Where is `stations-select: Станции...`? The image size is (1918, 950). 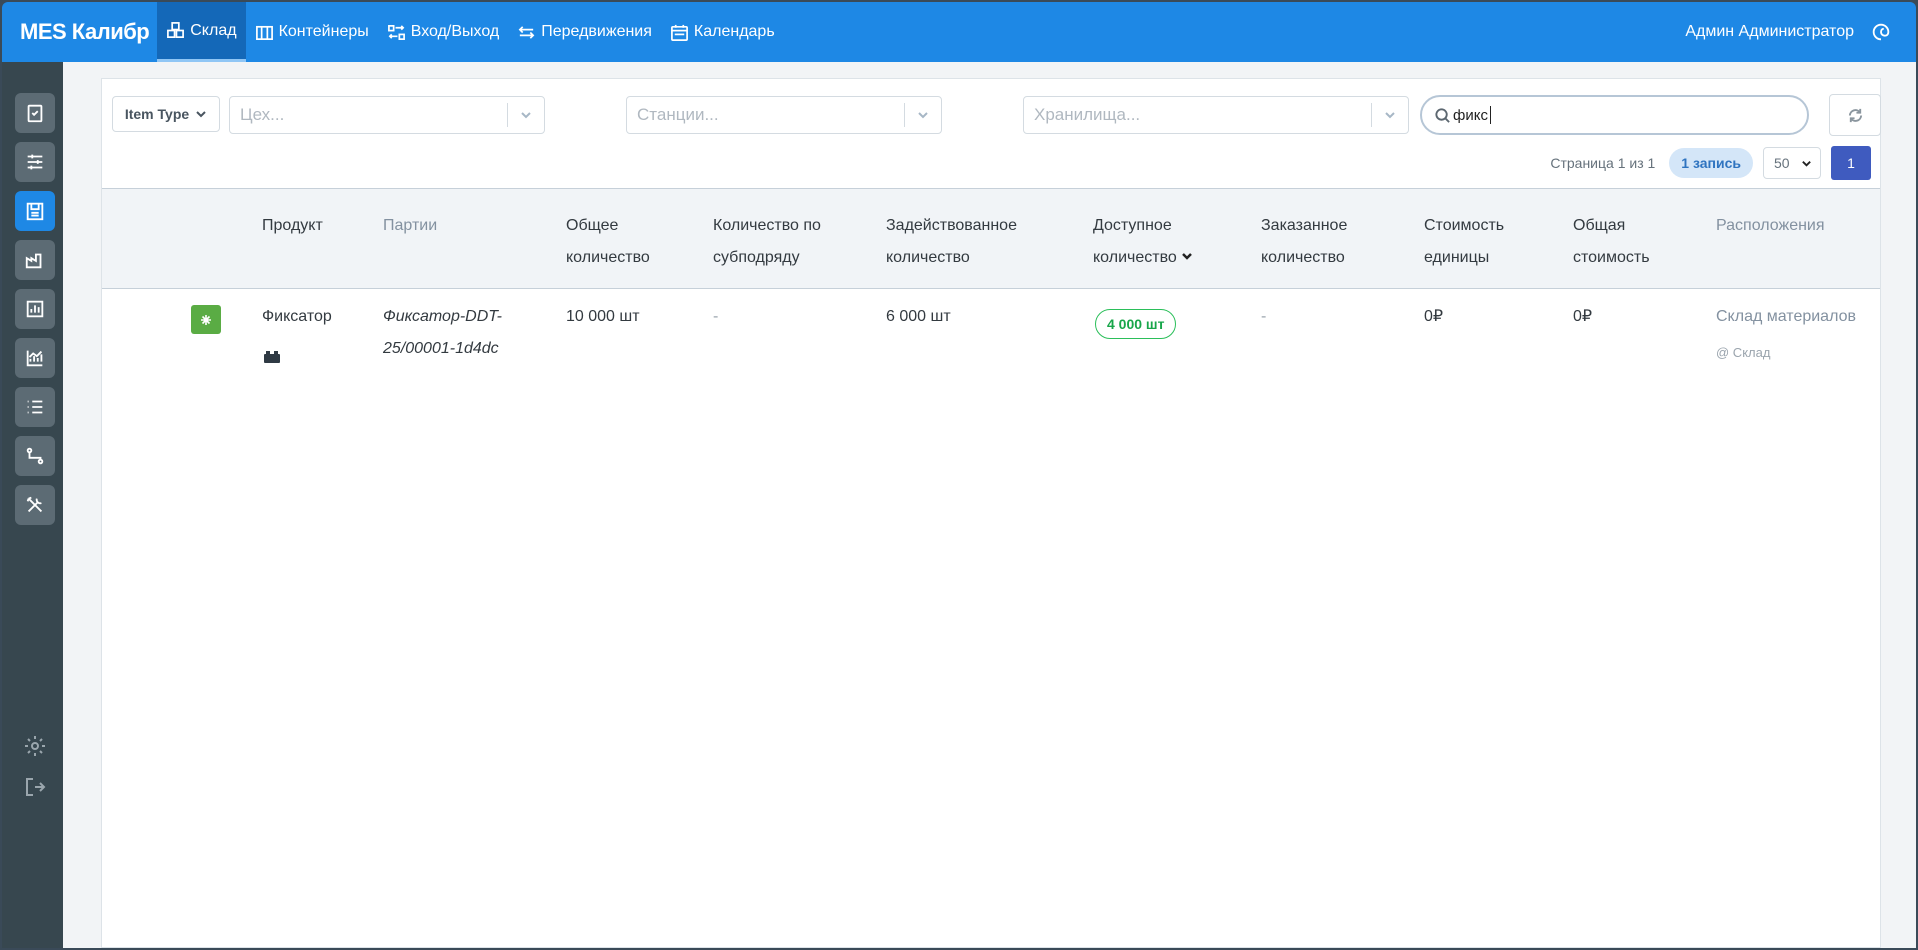 stations-select: Станции... is located at coordinates (784, 115).